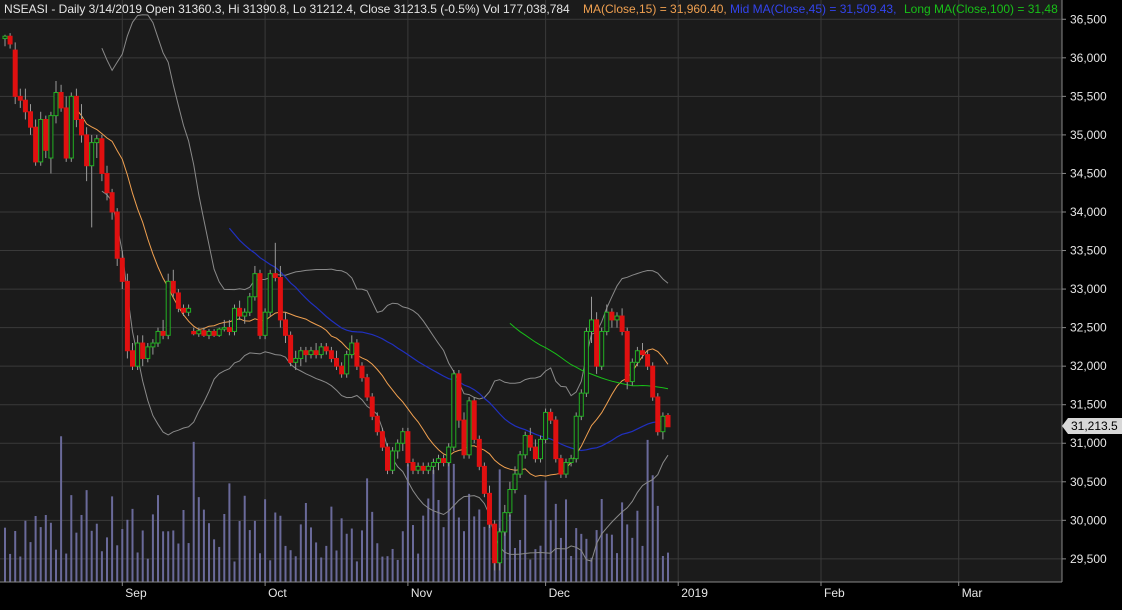 This screenshot has height=610, width=1122. What do you see at coordinates (1088, 443) in the screenshot?
I see `y-tick-label: 31,000` at bounding box center [1088, 443].